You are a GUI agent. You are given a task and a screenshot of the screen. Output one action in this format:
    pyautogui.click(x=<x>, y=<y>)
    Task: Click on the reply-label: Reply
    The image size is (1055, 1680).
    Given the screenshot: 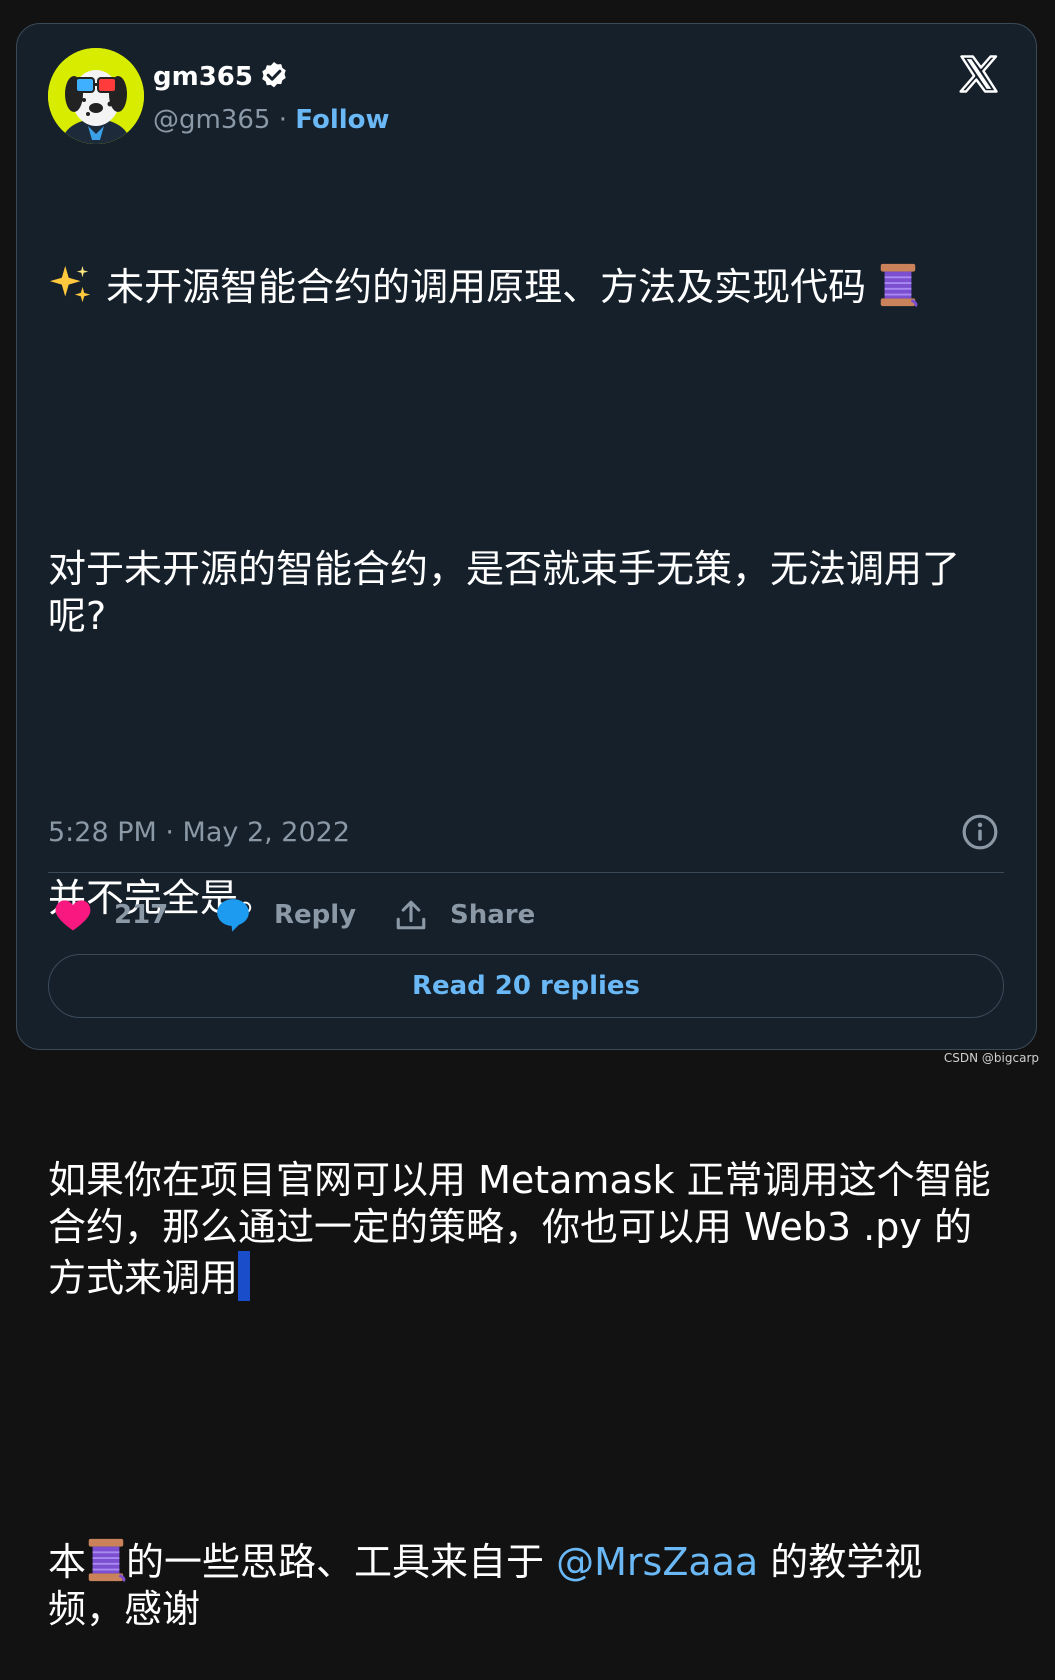 What is the action you would take?
    pyautogui.click(x=315, y=915)
    